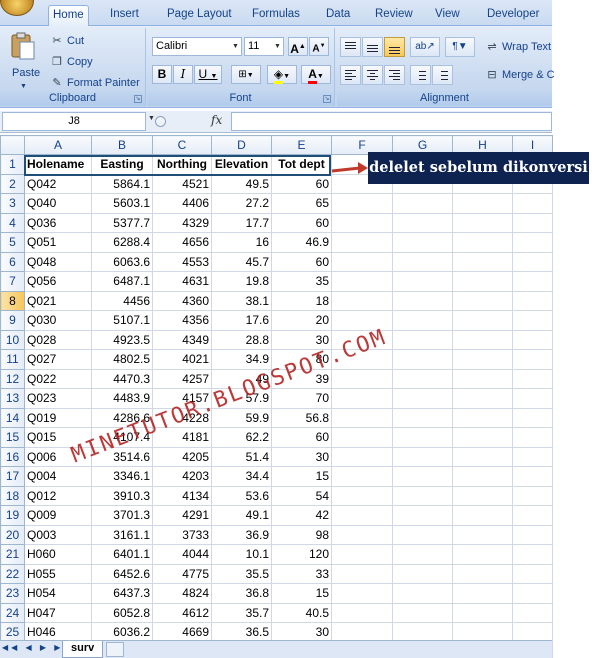 This screenshot has width=605, height=658. What do you see at coordinates (71, 62) in the screenshot?
I see `copy-button: ❐ Copy` at bounding box center [71, 62].